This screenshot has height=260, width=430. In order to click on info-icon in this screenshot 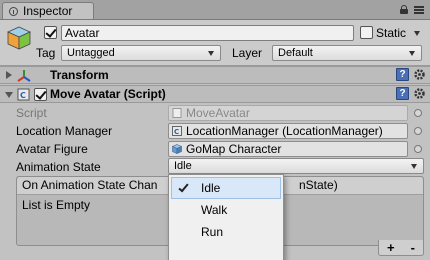, I will do `click(13, 11)`.